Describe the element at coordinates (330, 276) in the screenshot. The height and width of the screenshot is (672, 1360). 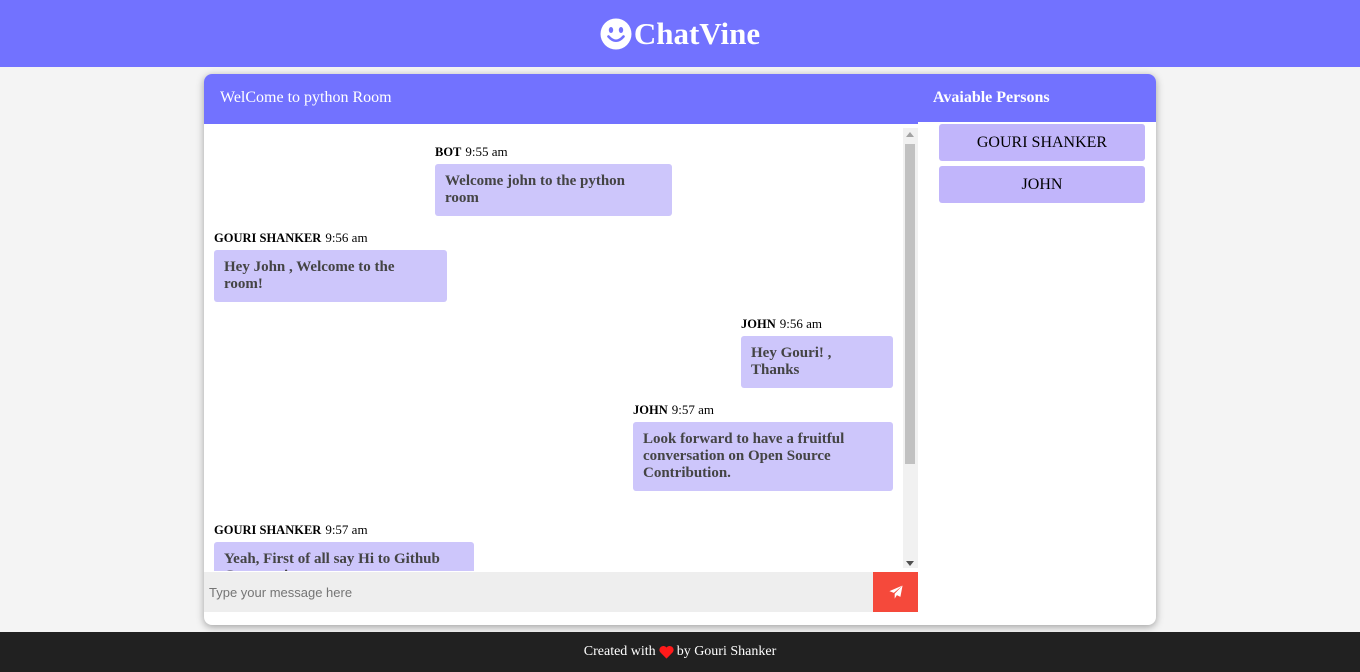
I see `message-bubble: Hey John , Welcome to the room!` at that location.